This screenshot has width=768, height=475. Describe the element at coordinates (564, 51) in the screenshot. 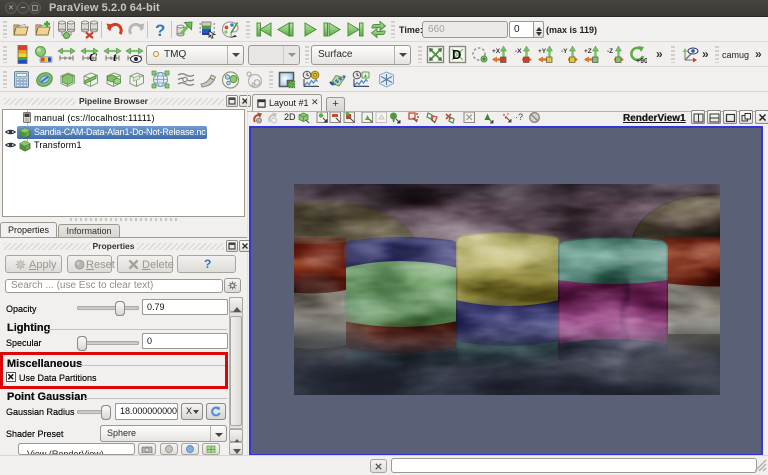

I see `svg-text: -Y` at that location.